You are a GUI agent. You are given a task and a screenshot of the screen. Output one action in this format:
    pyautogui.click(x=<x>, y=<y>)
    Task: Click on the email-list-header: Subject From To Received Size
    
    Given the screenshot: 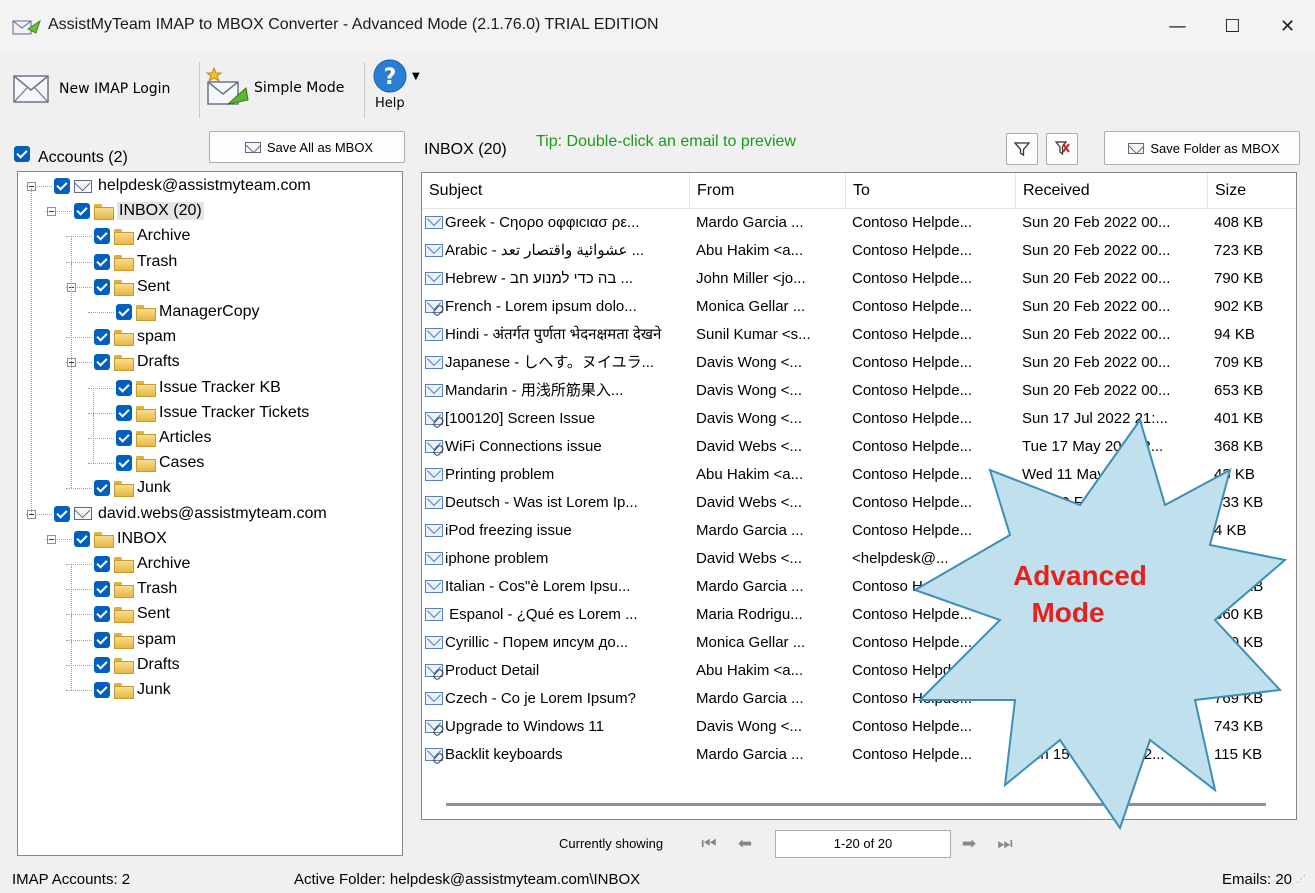 What is the action you would take?
    pyautogui.click(x=859, y=191)
    